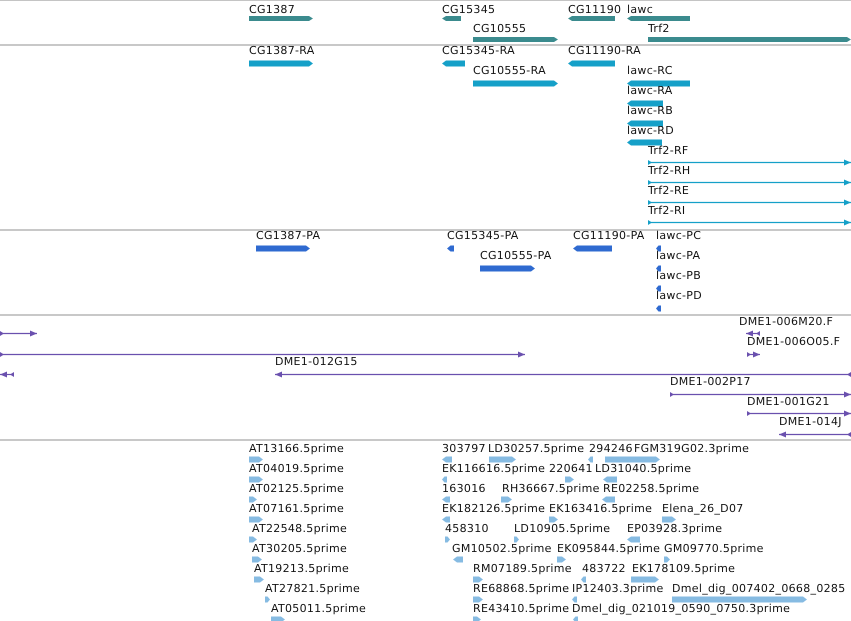  What do you see at coordinates (679, 295) in the screenshot?
I see `protein-label: lawc-PD` at bounding box center [679, 295].